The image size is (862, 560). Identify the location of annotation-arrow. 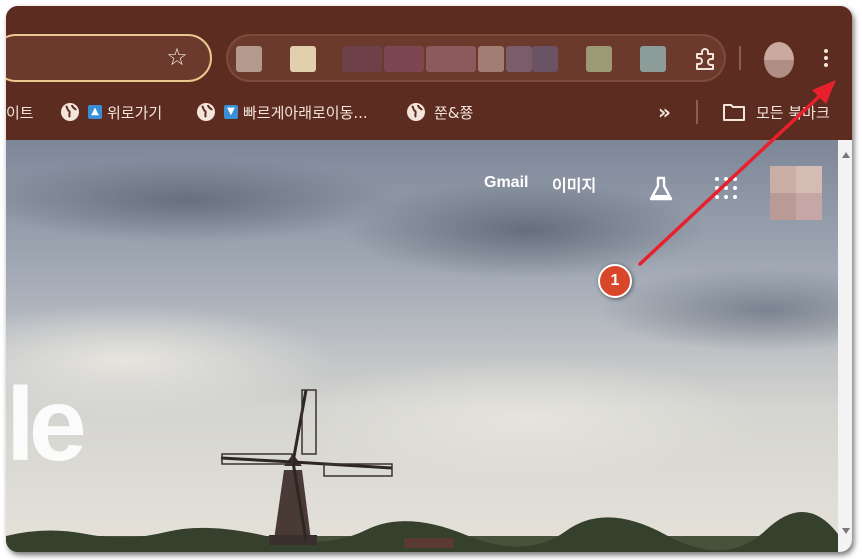
(737, 173).